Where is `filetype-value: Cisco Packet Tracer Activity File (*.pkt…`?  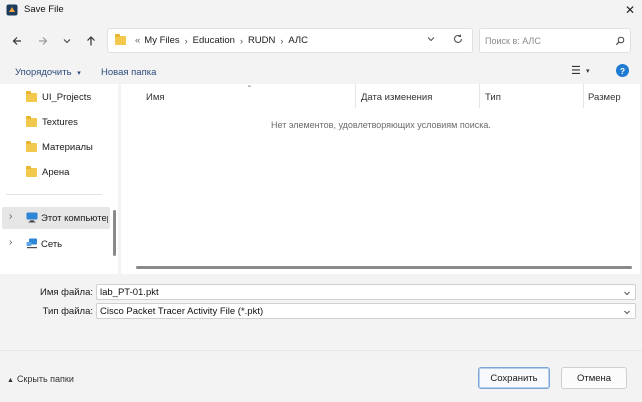
filetype-value: Cisco Packet Tracer Activity File (*.pkt… is located at coordinates (182, 311).